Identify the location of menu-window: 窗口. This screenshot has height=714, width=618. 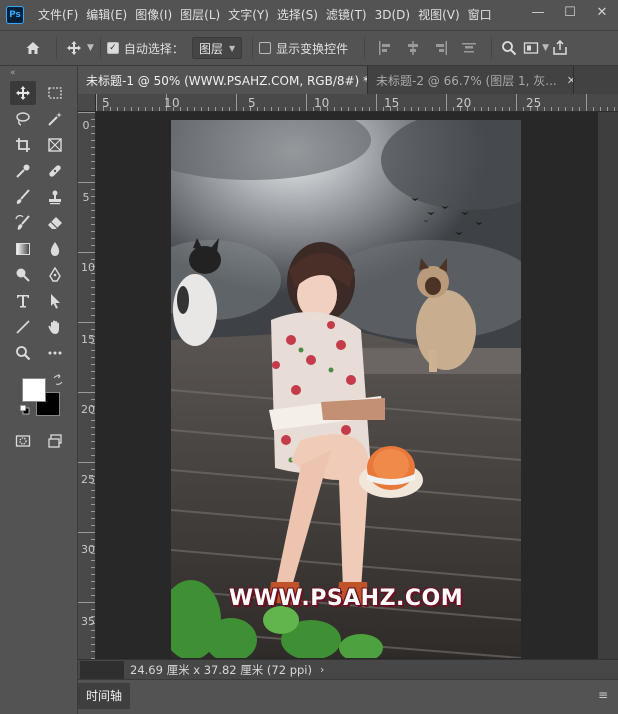
(480, 15).